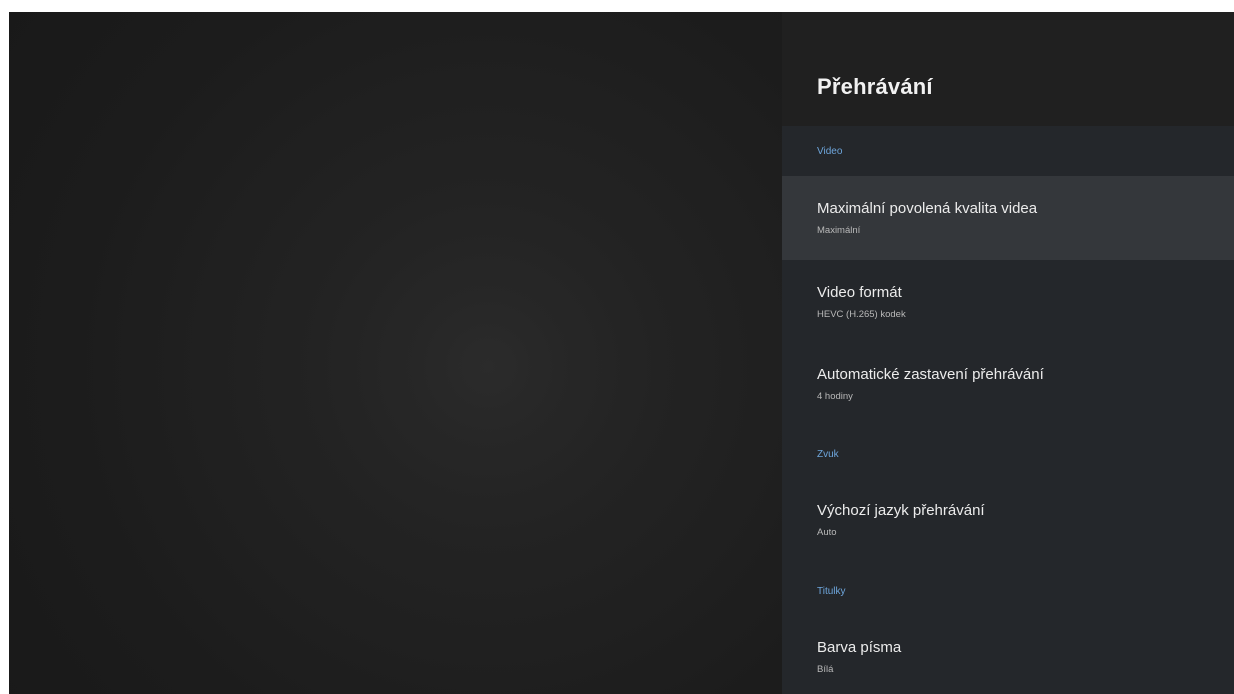 This screenshot has width=1234, height=694. What do you see at coordinates (930, 374) in the screenshot?
I see `setting-title: Automatické zastavení přehrávání` at bounding box center [930, 374].